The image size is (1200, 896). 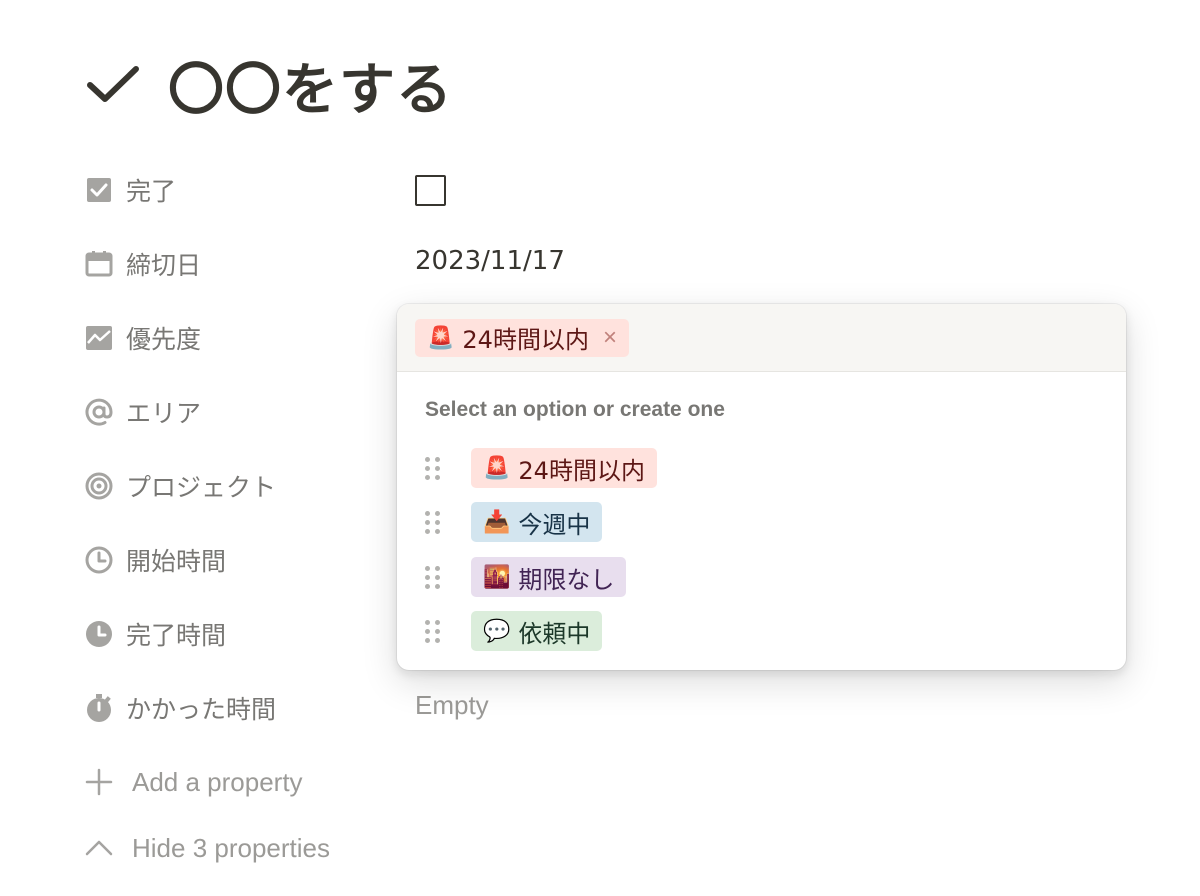 I want to click on property-label: 完了時間, so click(x=176, y=635).